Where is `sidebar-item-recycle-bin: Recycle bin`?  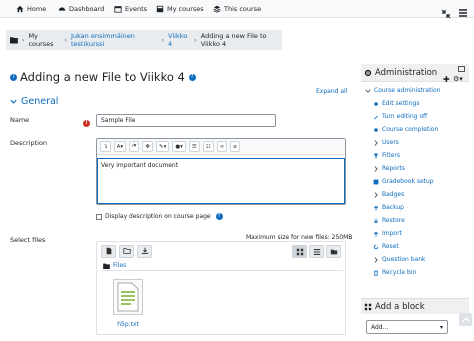 sidebar-item-recycle-bin: Recycle bin is located at coordinates (394, 272).